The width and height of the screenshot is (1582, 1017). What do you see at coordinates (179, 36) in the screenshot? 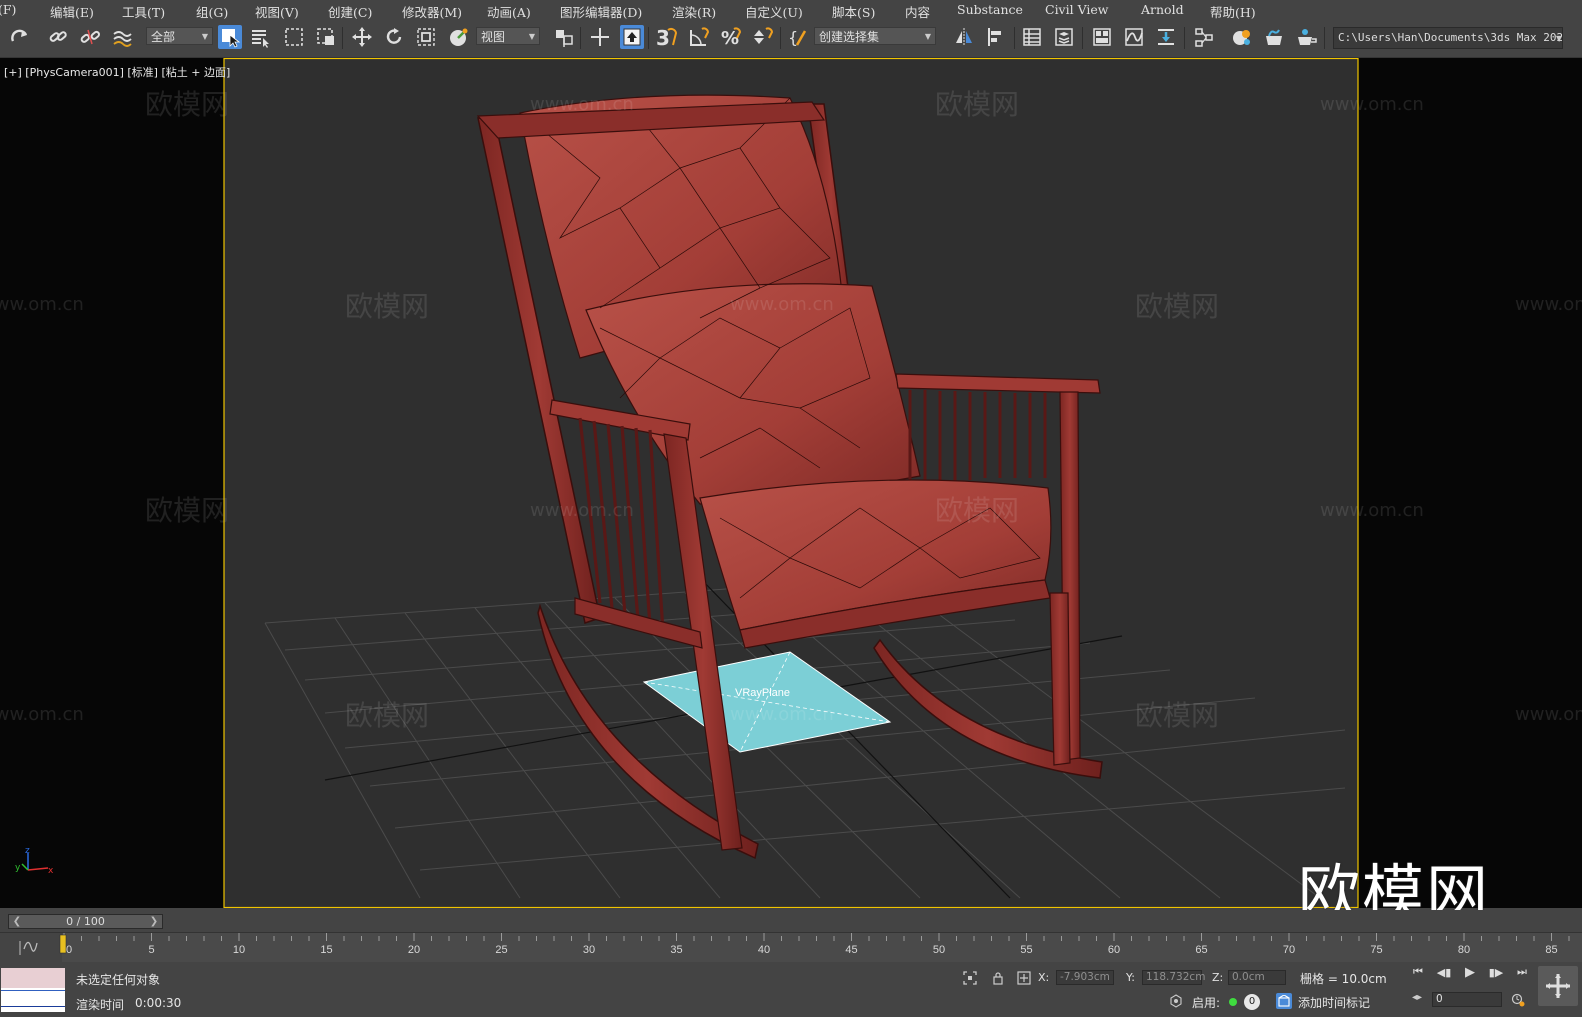
I see `selection-filter-dropdown: 全部 ▼` at bounding box center [179, 36].